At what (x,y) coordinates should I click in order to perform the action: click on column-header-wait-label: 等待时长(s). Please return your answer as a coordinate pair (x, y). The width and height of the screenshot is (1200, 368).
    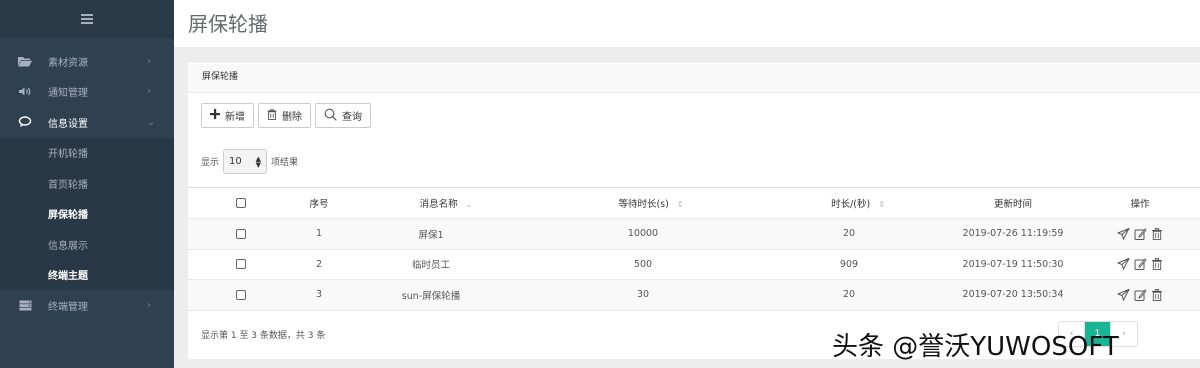
    Looking at the image, I should click on (643, 204).